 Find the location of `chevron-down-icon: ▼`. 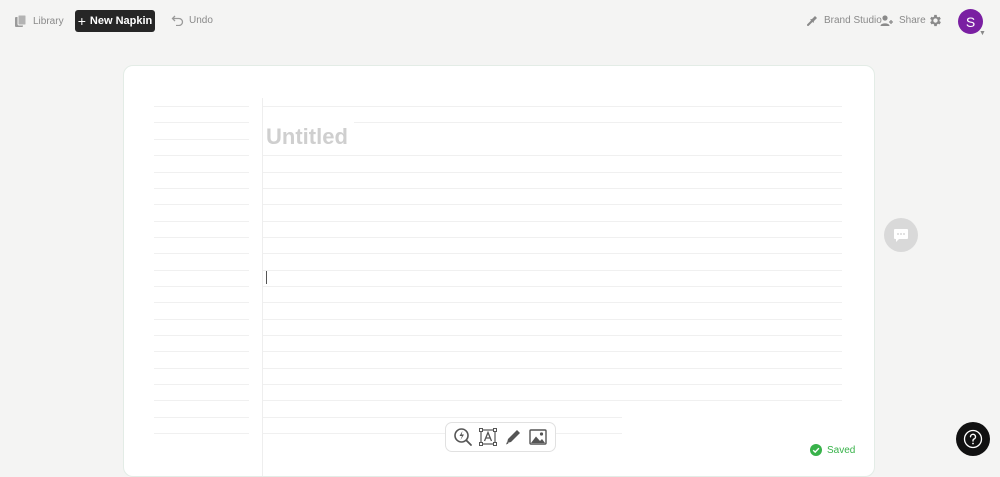

chevron-down-icon: ▼ is located at coordinates (982, 33).